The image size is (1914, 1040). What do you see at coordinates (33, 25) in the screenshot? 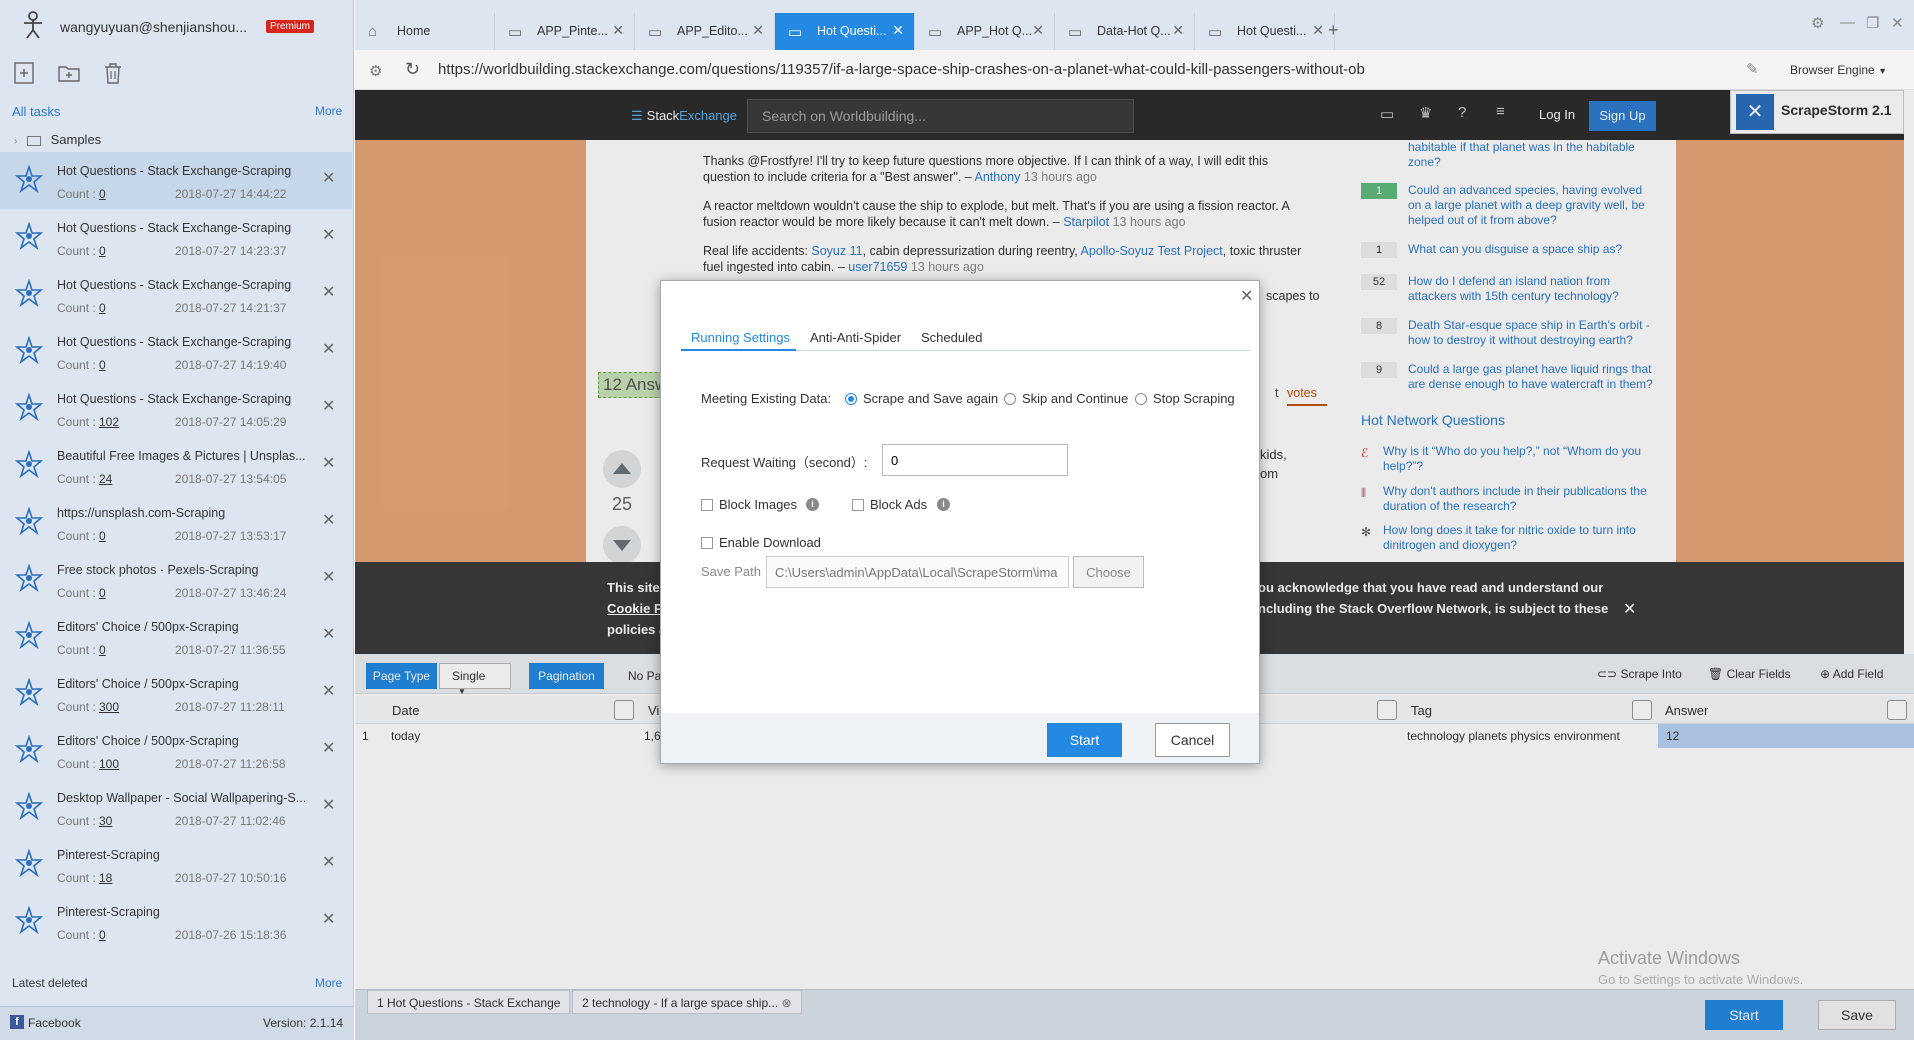
I see `user-avatar-icon` at bounding box center [33, 25].